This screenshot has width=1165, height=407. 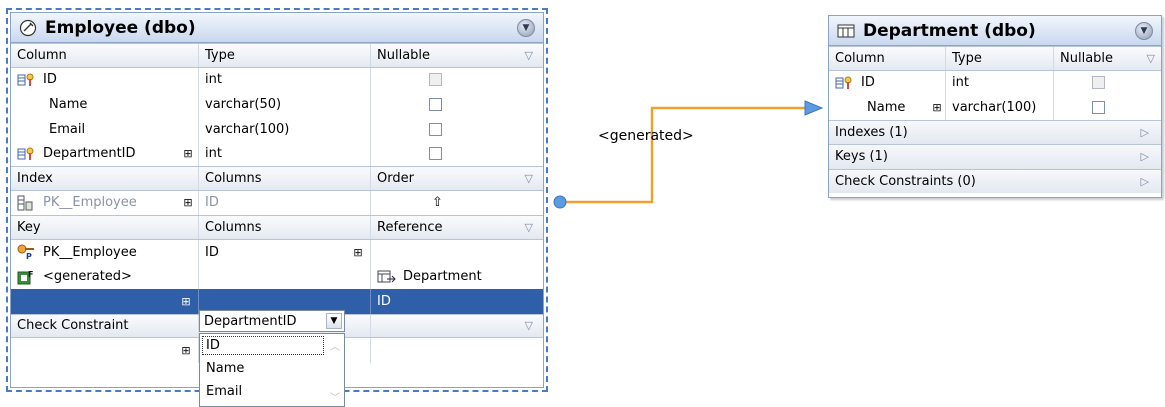 What do you see at coordinates (30, 274) in the screenshot?
I see `svg-text: F` at bounding box center [30, 274].